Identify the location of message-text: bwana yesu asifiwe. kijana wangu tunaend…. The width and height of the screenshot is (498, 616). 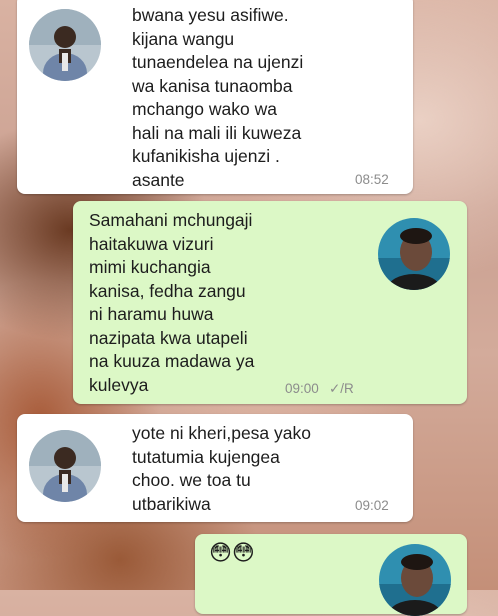
(218, 97).